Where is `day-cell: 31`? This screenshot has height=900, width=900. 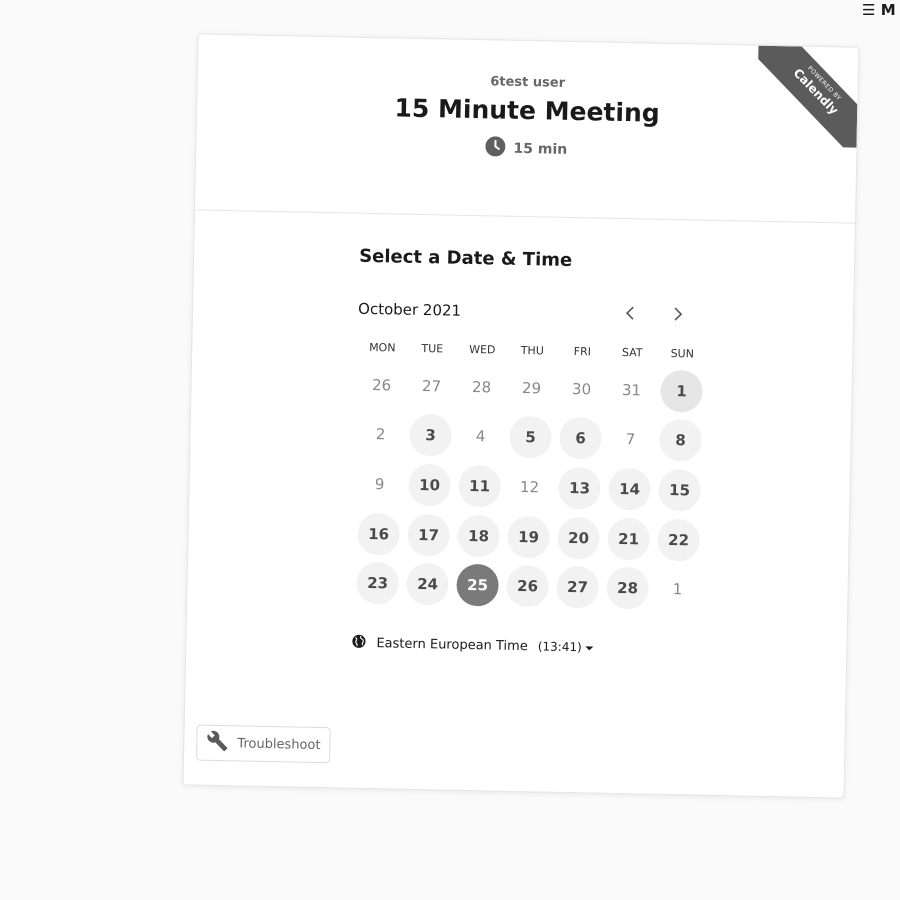 day-cell: 31 is located at coordinates (631, 390).